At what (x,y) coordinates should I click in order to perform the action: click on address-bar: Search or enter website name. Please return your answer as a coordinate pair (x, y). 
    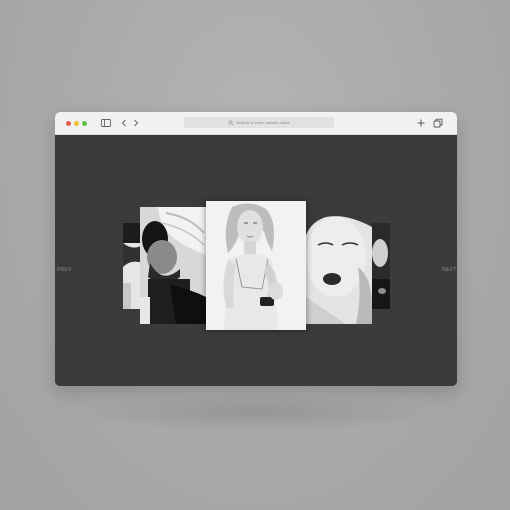
    Looking at the image, I should click on (259, 122).